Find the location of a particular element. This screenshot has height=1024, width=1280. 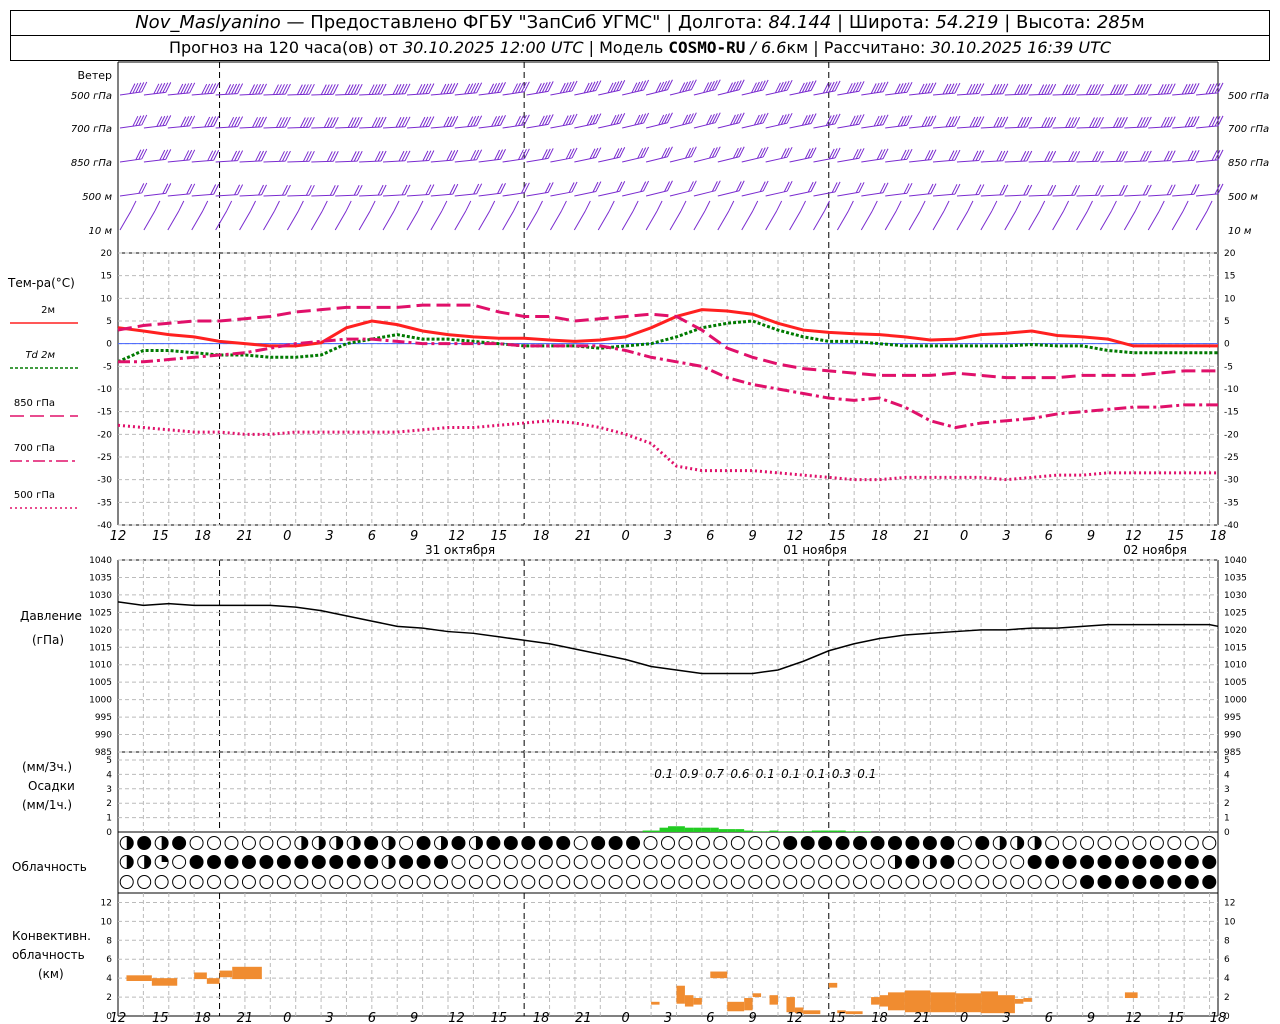

precip-tick-label: 2 is located at coordinates (109, 804).